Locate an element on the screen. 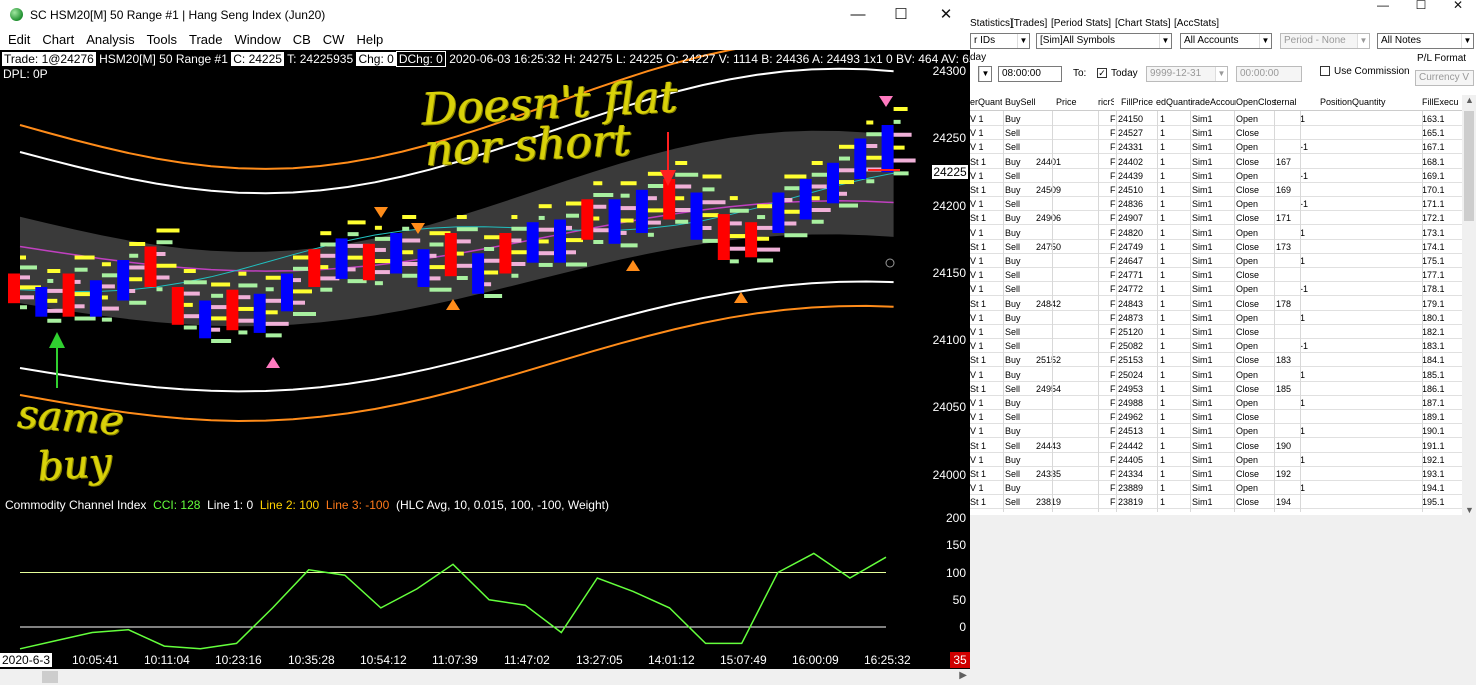  table-row: V 1 Buy Fi 24988 1 Sim1 Open 1 187.1 is located at coordinates (1216, 403).